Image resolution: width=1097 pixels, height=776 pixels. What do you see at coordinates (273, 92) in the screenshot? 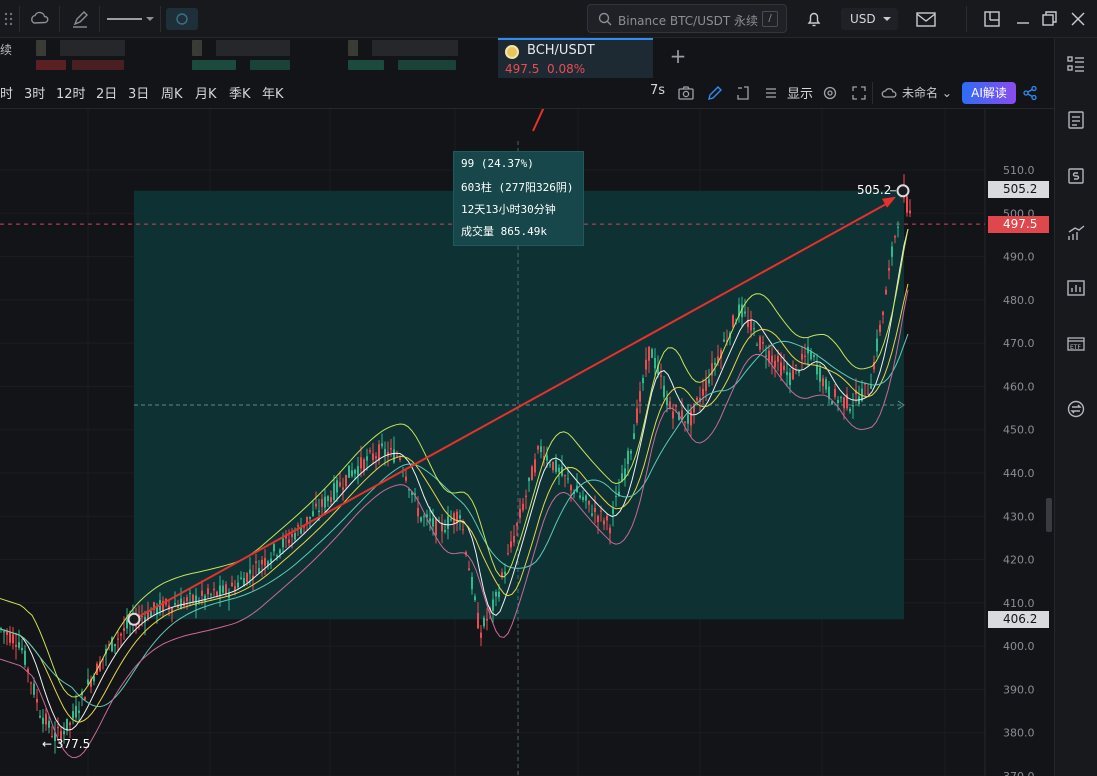
I see `timeframe-year: 年K` at bounding box center [273, 92].